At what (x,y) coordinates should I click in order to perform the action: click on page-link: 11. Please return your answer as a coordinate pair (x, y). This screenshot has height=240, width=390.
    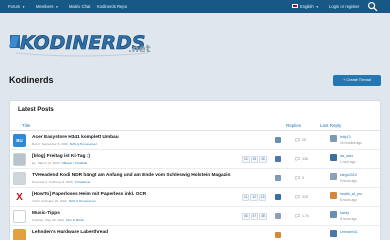
    Looking at the image, I should click on (246, 197).